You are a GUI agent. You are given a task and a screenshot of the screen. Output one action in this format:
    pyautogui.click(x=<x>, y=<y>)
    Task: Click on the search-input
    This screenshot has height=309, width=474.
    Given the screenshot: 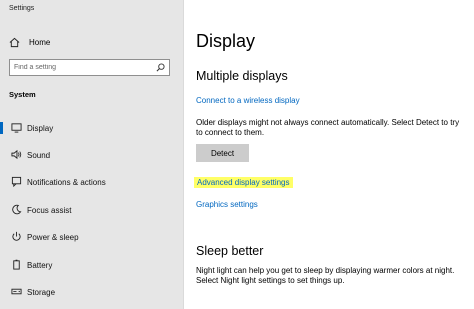 What is the action you would take?
    pyautogui.click(x=82, y=67)
    